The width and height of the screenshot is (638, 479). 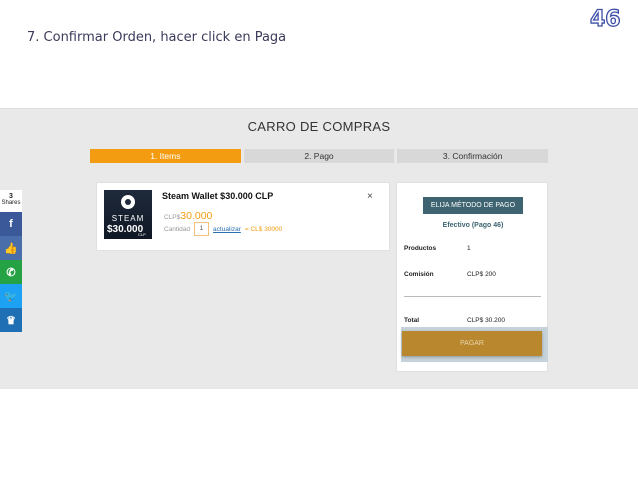 What do you see at coordinates (437, 248) in the screenshot?
I see `products-row: Productos 1` at bounding box center [437, 248].